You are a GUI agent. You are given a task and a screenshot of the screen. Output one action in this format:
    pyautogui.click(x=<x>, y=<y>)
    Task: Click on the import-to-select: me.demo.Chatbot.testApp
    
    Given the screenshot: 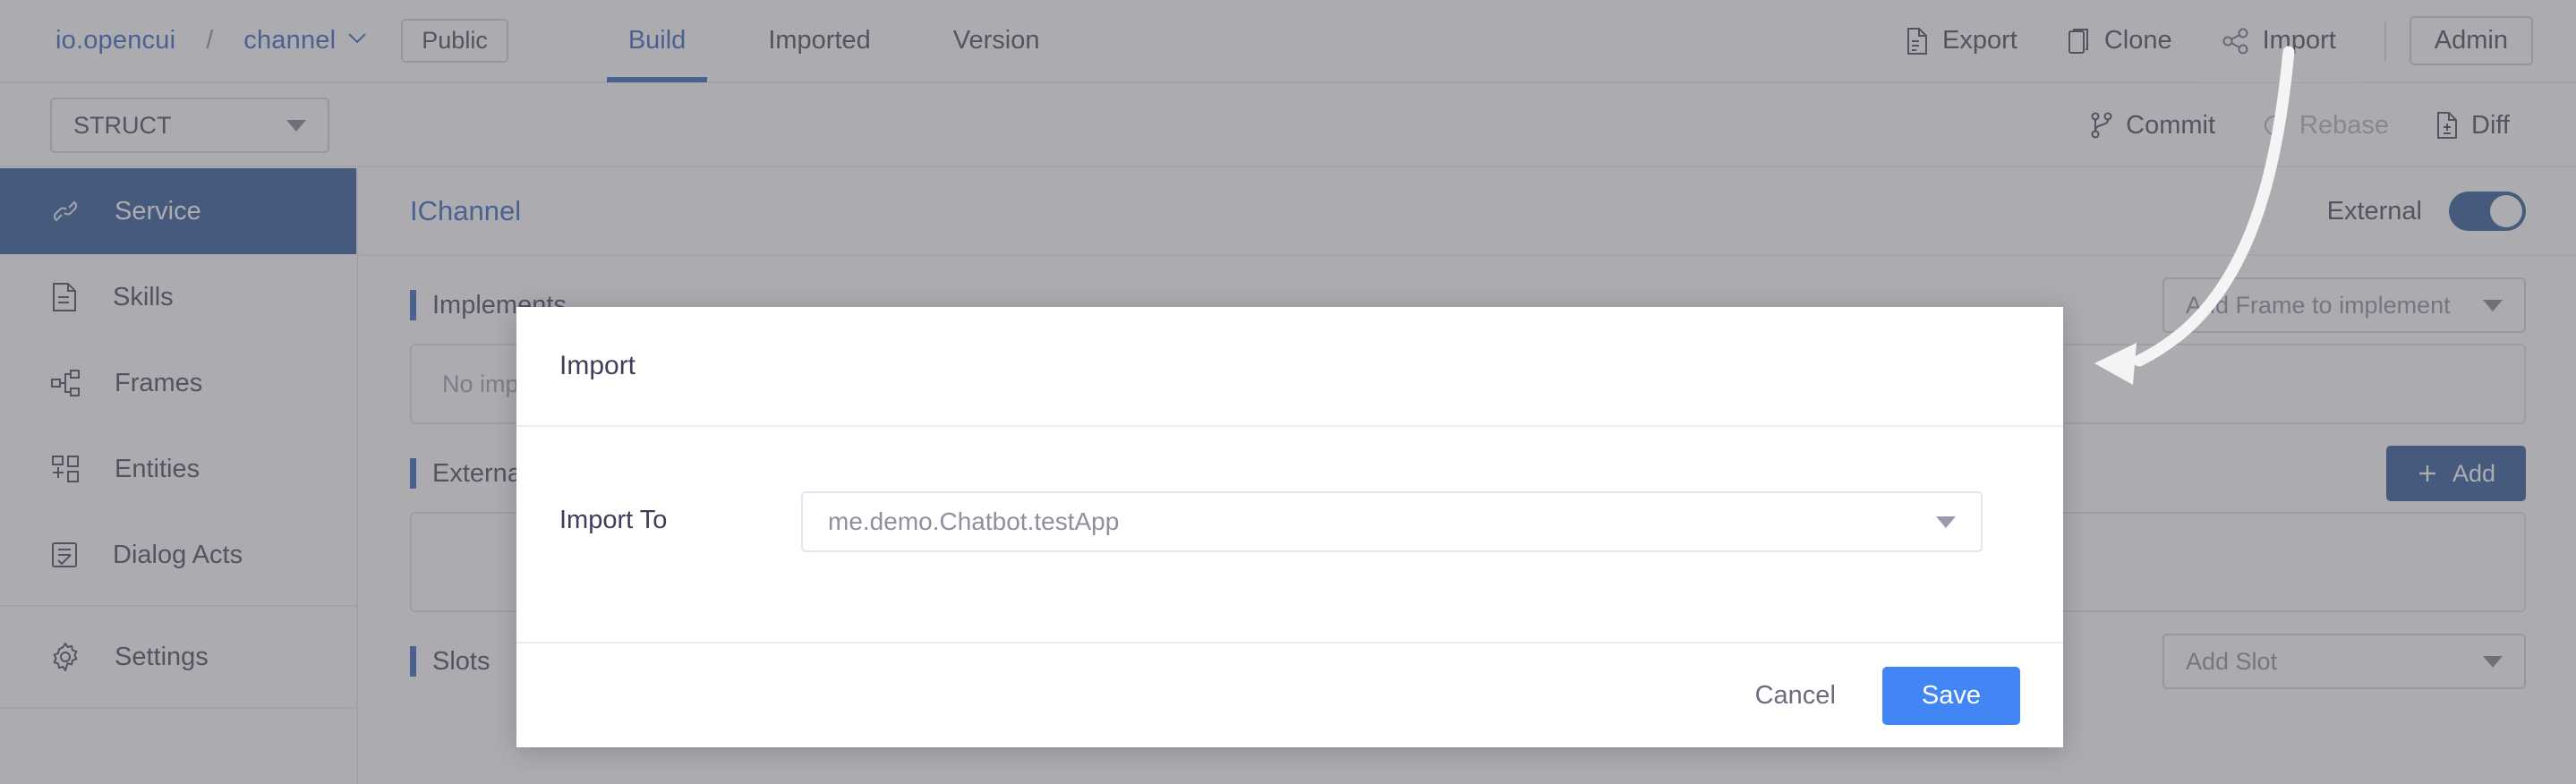 What is the action you would take?
    pyautogui.click(x=1392, y=521)
    